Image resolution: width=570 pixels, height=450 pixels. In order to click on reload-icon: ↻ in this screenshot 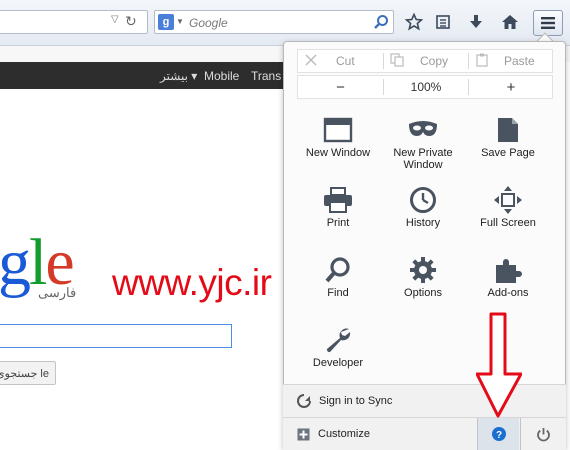, I will do `click(131, 21)`.